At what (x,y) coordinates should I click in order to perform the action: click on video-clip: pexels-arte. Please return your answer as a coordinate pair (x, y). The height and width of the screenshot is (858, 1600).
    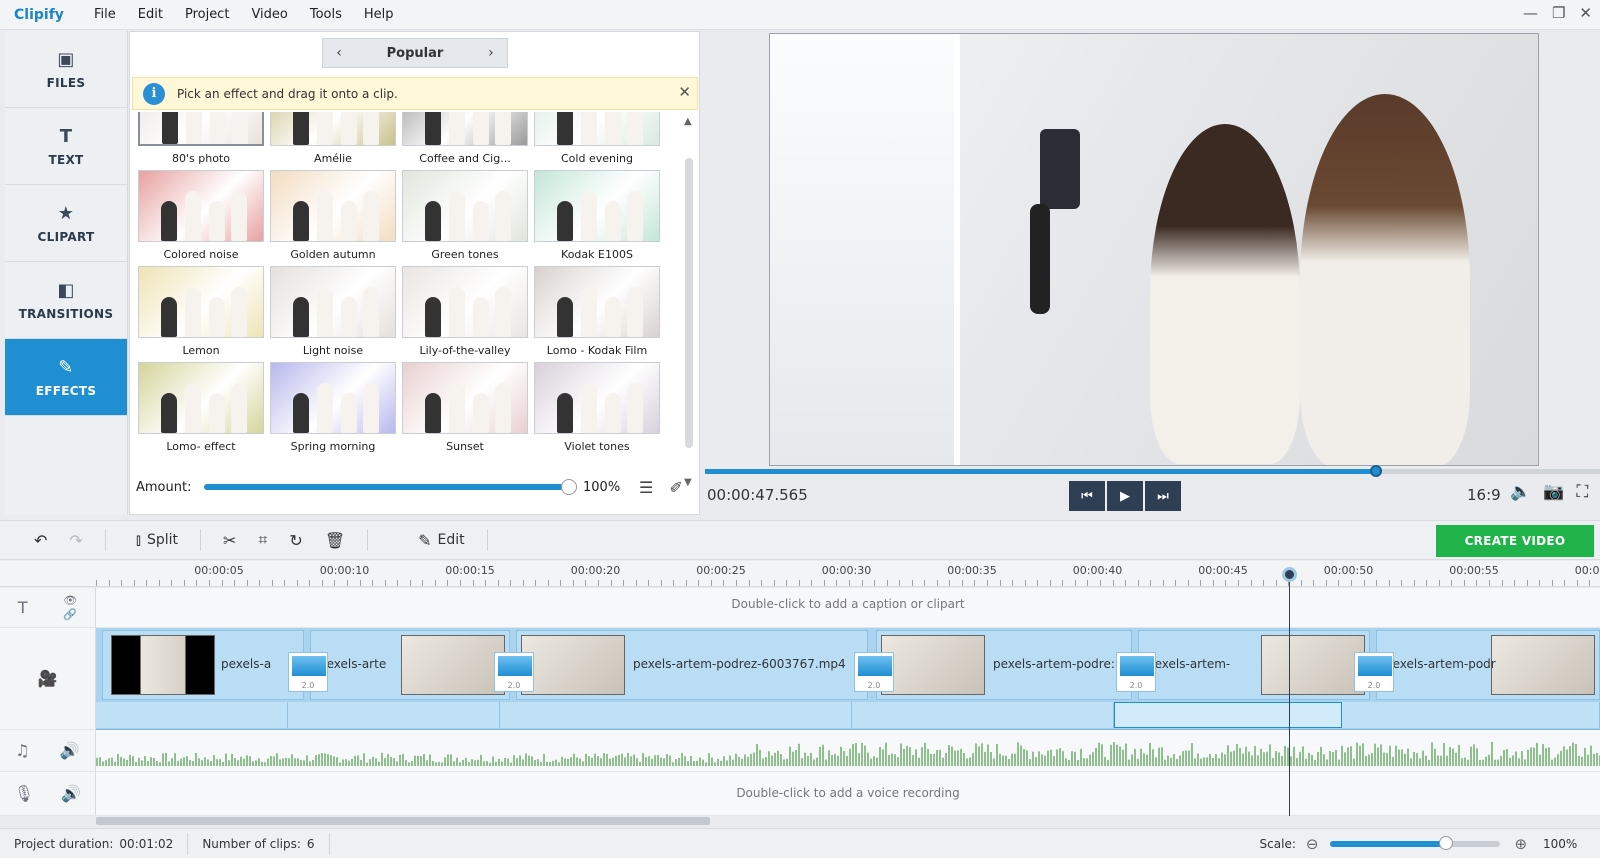
    Looking at the image, I should click on (410, 665).